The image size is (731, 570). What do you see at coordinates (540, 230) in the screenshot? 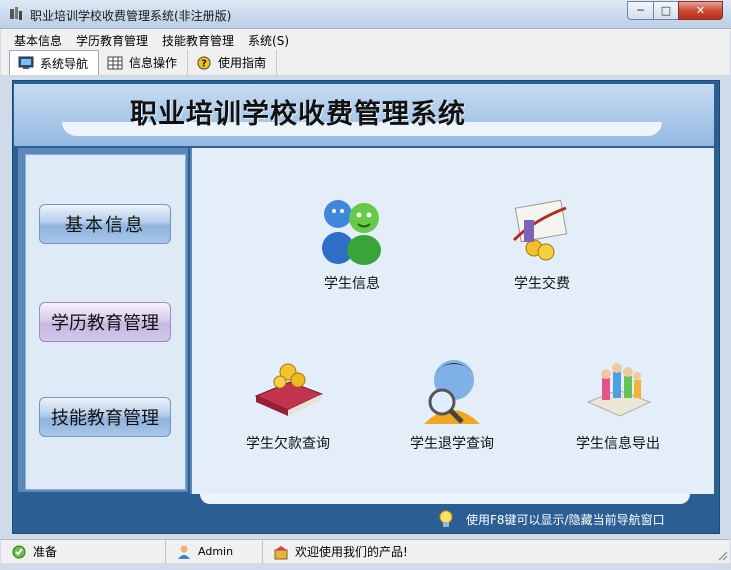
I see `payment-icon` at bounding box center [540, 230].